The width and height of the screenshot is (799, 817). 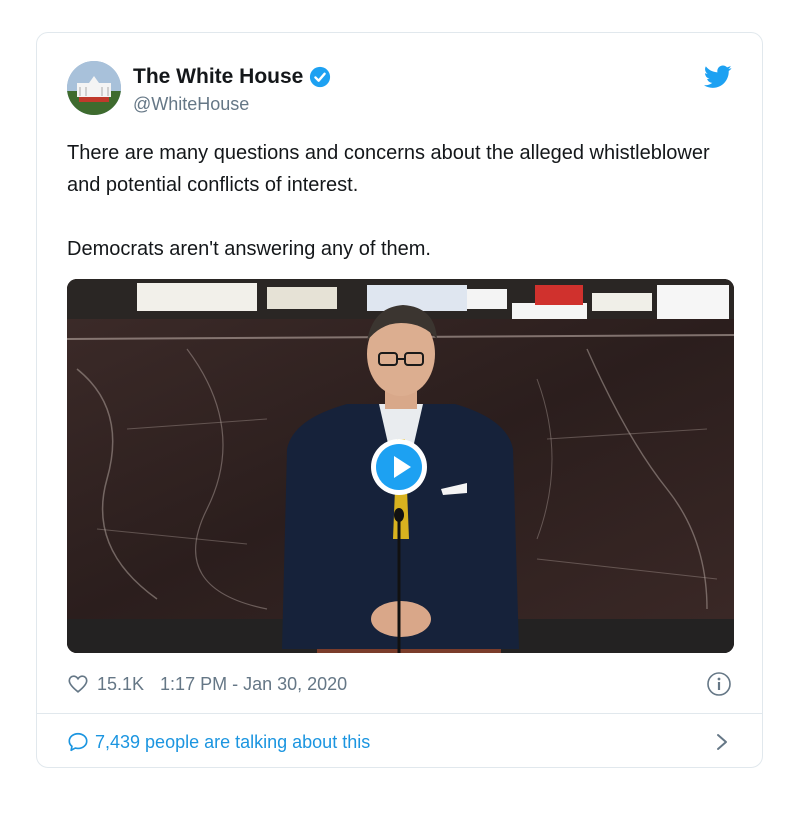 What do you see at coordinates (719, 684) in the screenshot?
I see `info-icon` at bounding box center [719, 684].